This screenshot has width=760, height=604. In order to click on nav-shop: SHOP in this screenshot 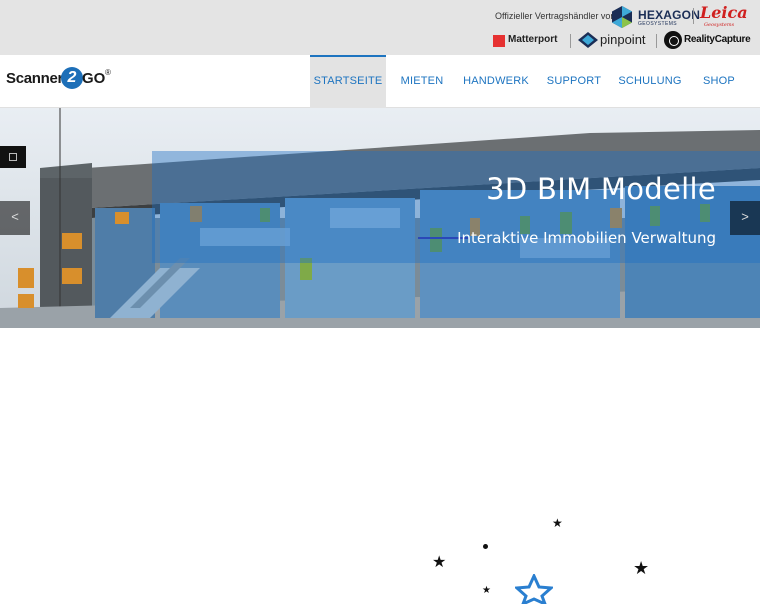, I will do `click(719, 81)`.